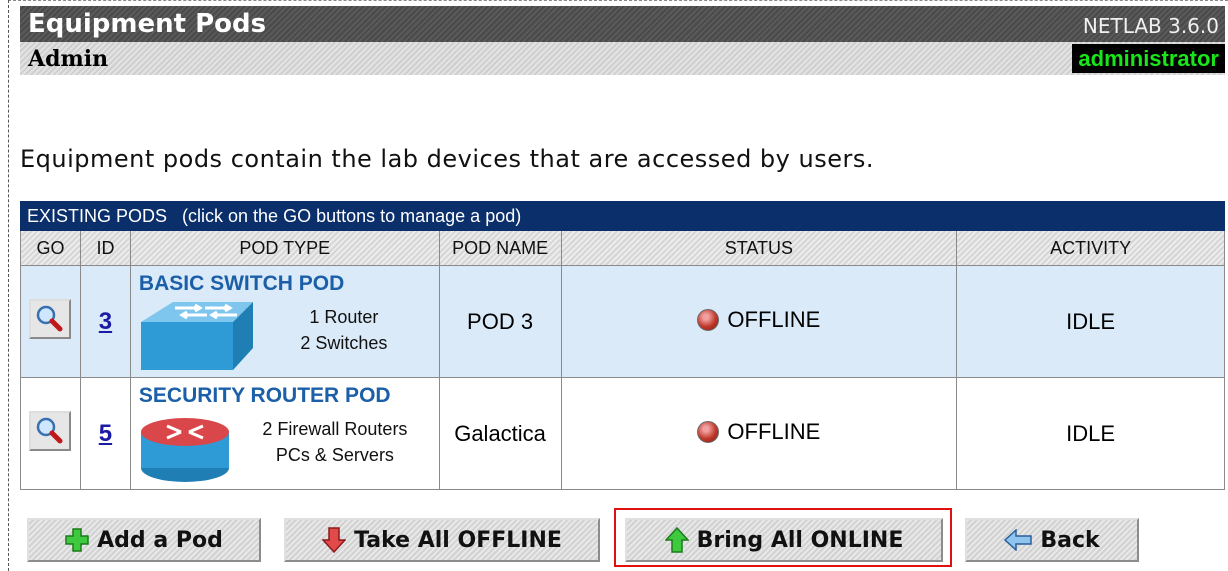 The image size is (1228, 571). What do you see at coordinates (500, 321) in the screenshot?
I see `pod-name-cell: POD 3` at bounding box center [500, 321].